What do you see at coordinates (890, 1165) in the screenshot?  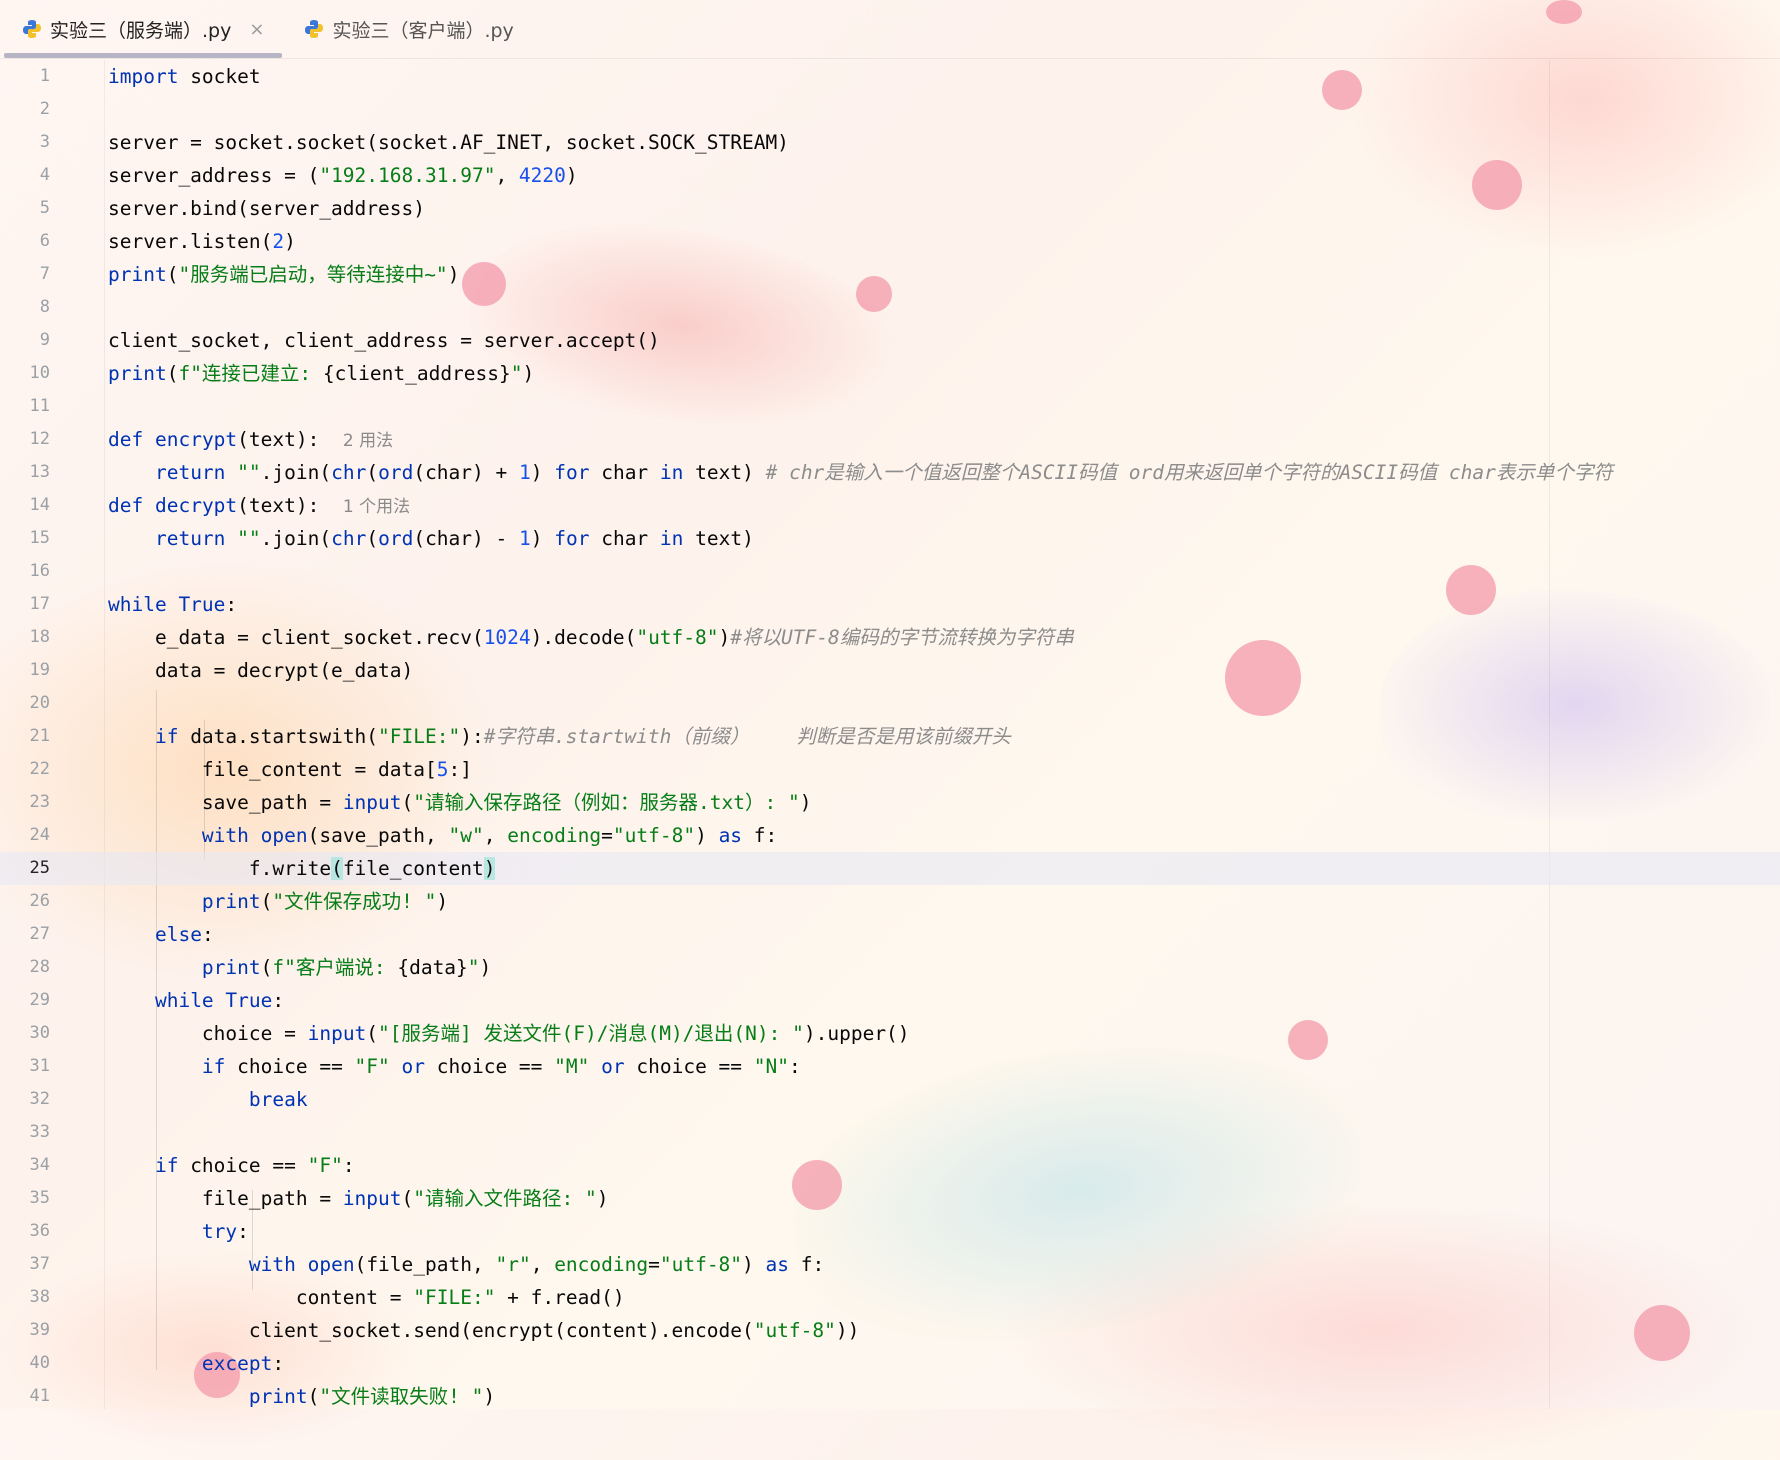 I see `code-line: 34 if choice == "F":` at bounding box center [890, 1165].